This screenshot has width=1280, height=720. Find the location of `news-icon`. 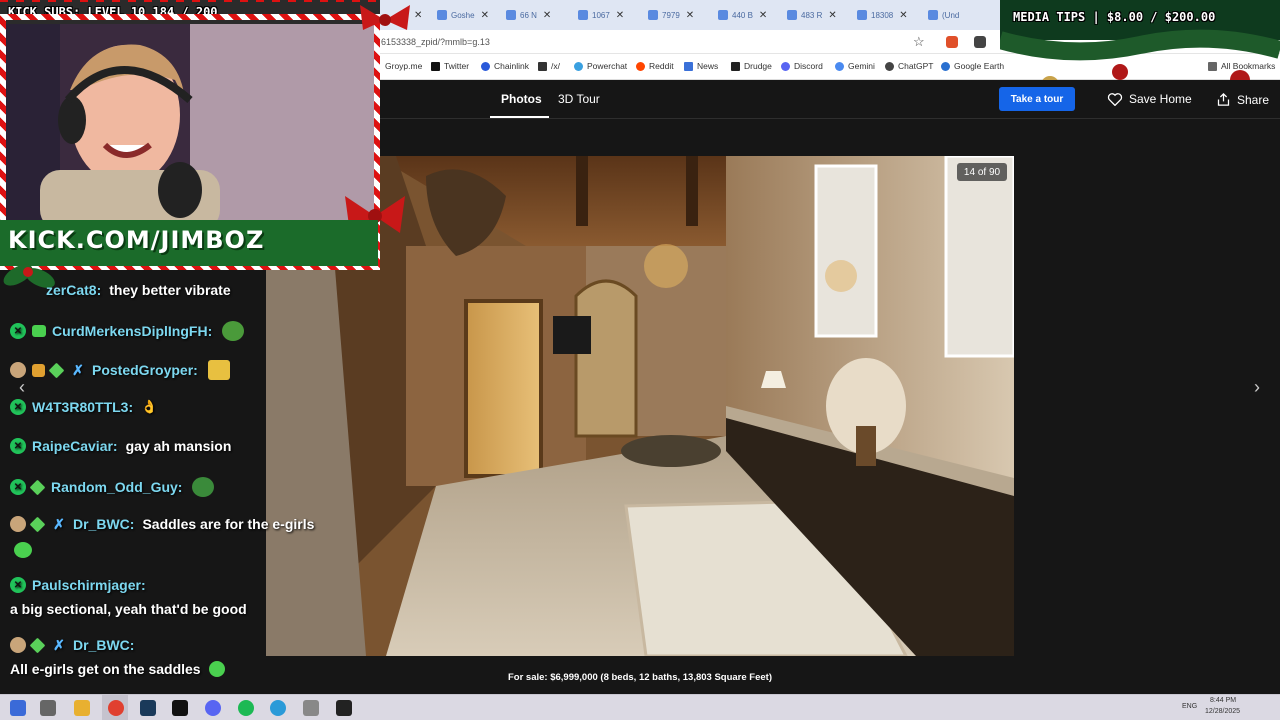

news-icon is located at coordinates (688, 66).